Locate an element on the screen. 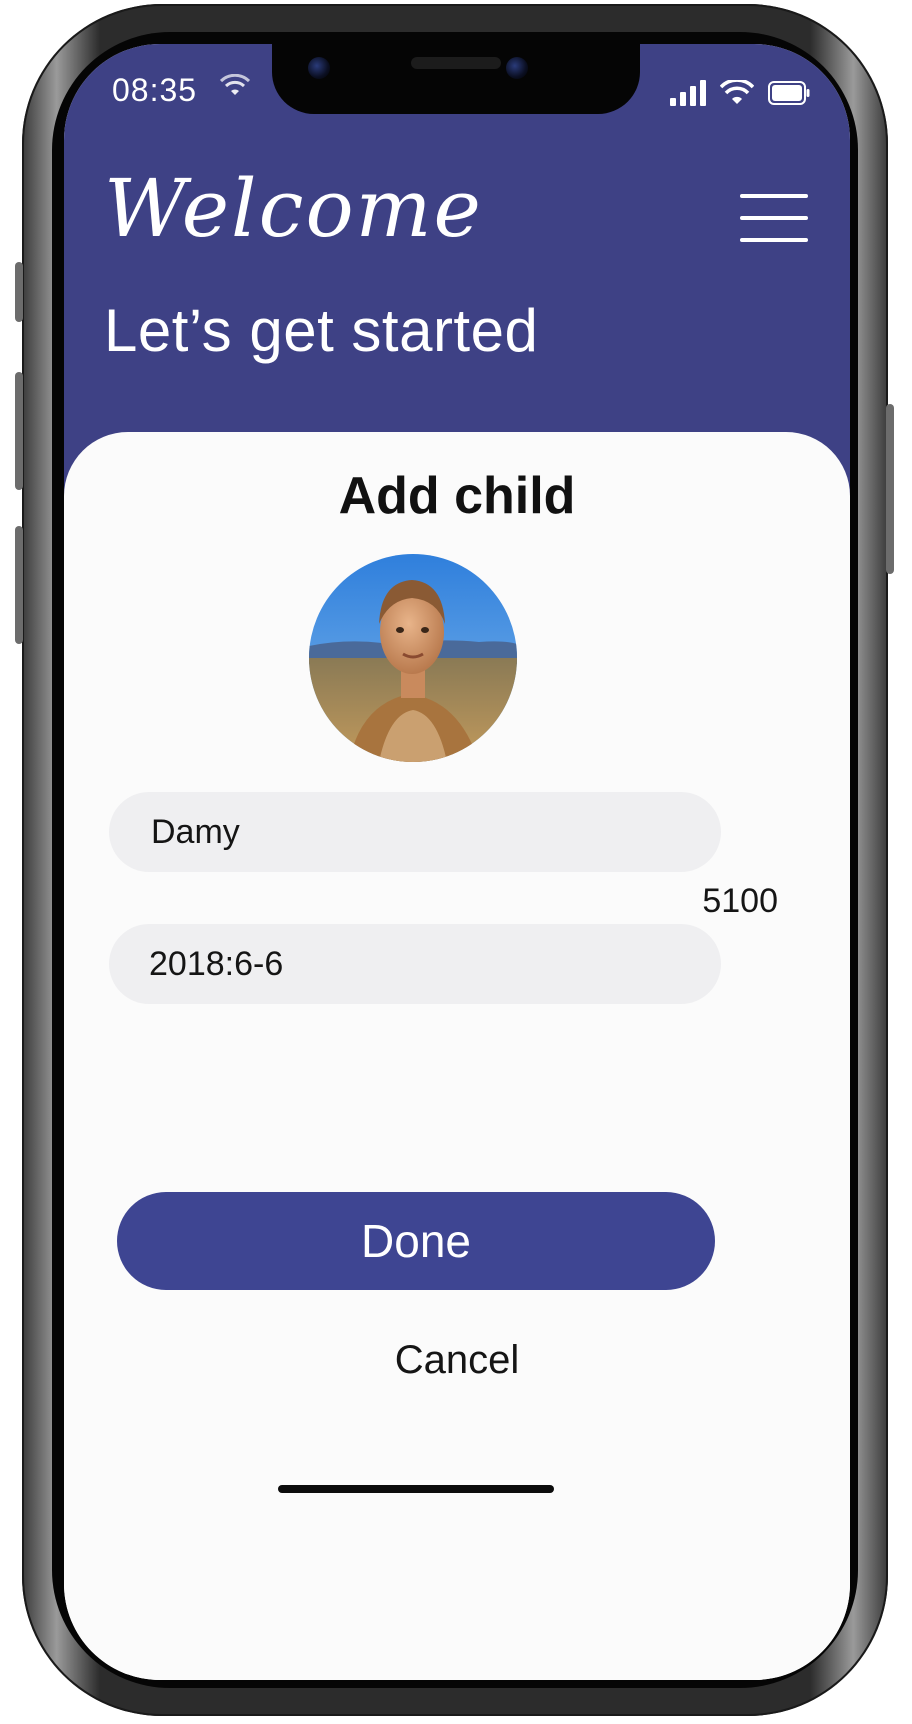 The height and width of the screenshot is (1724, 912). side-button-mute is located at coordinates (19, 292).